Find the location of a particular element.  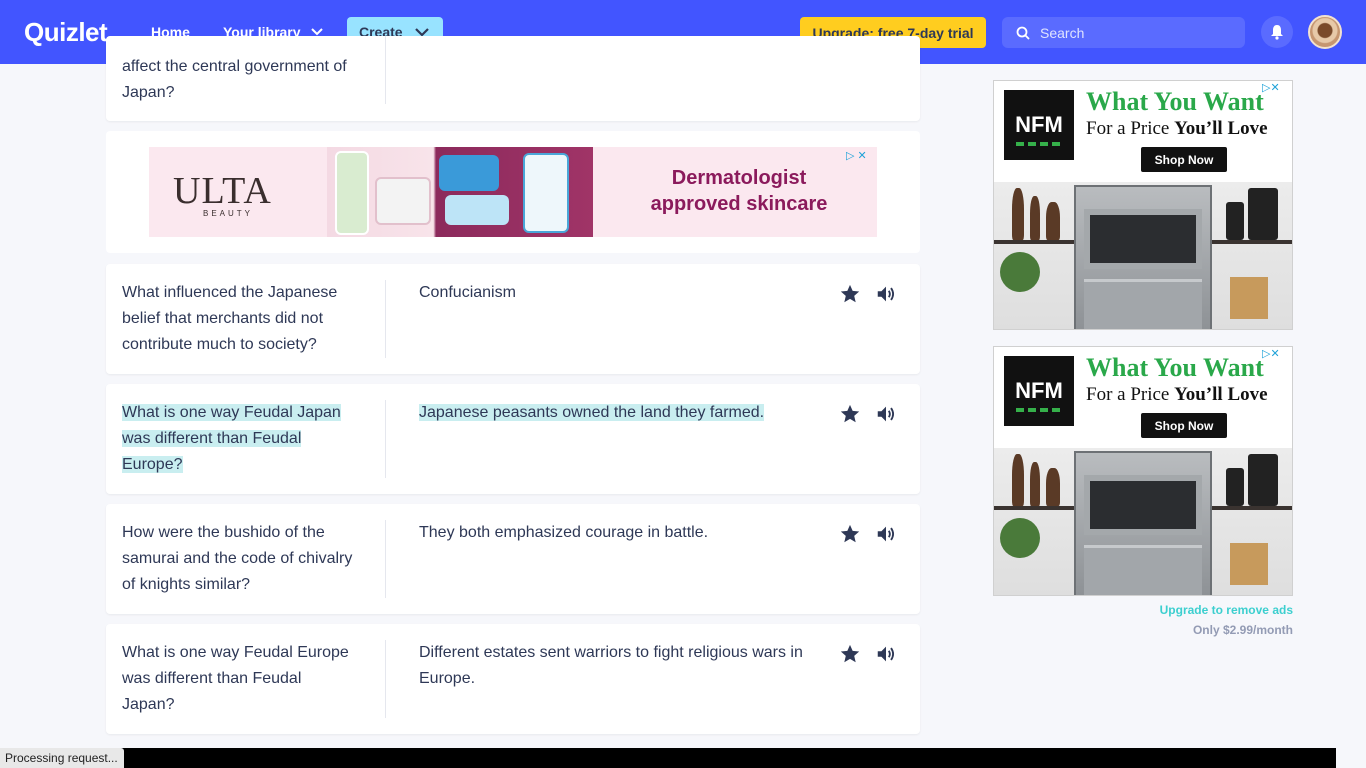

notifications-button is located at coordinates (1277, 32).